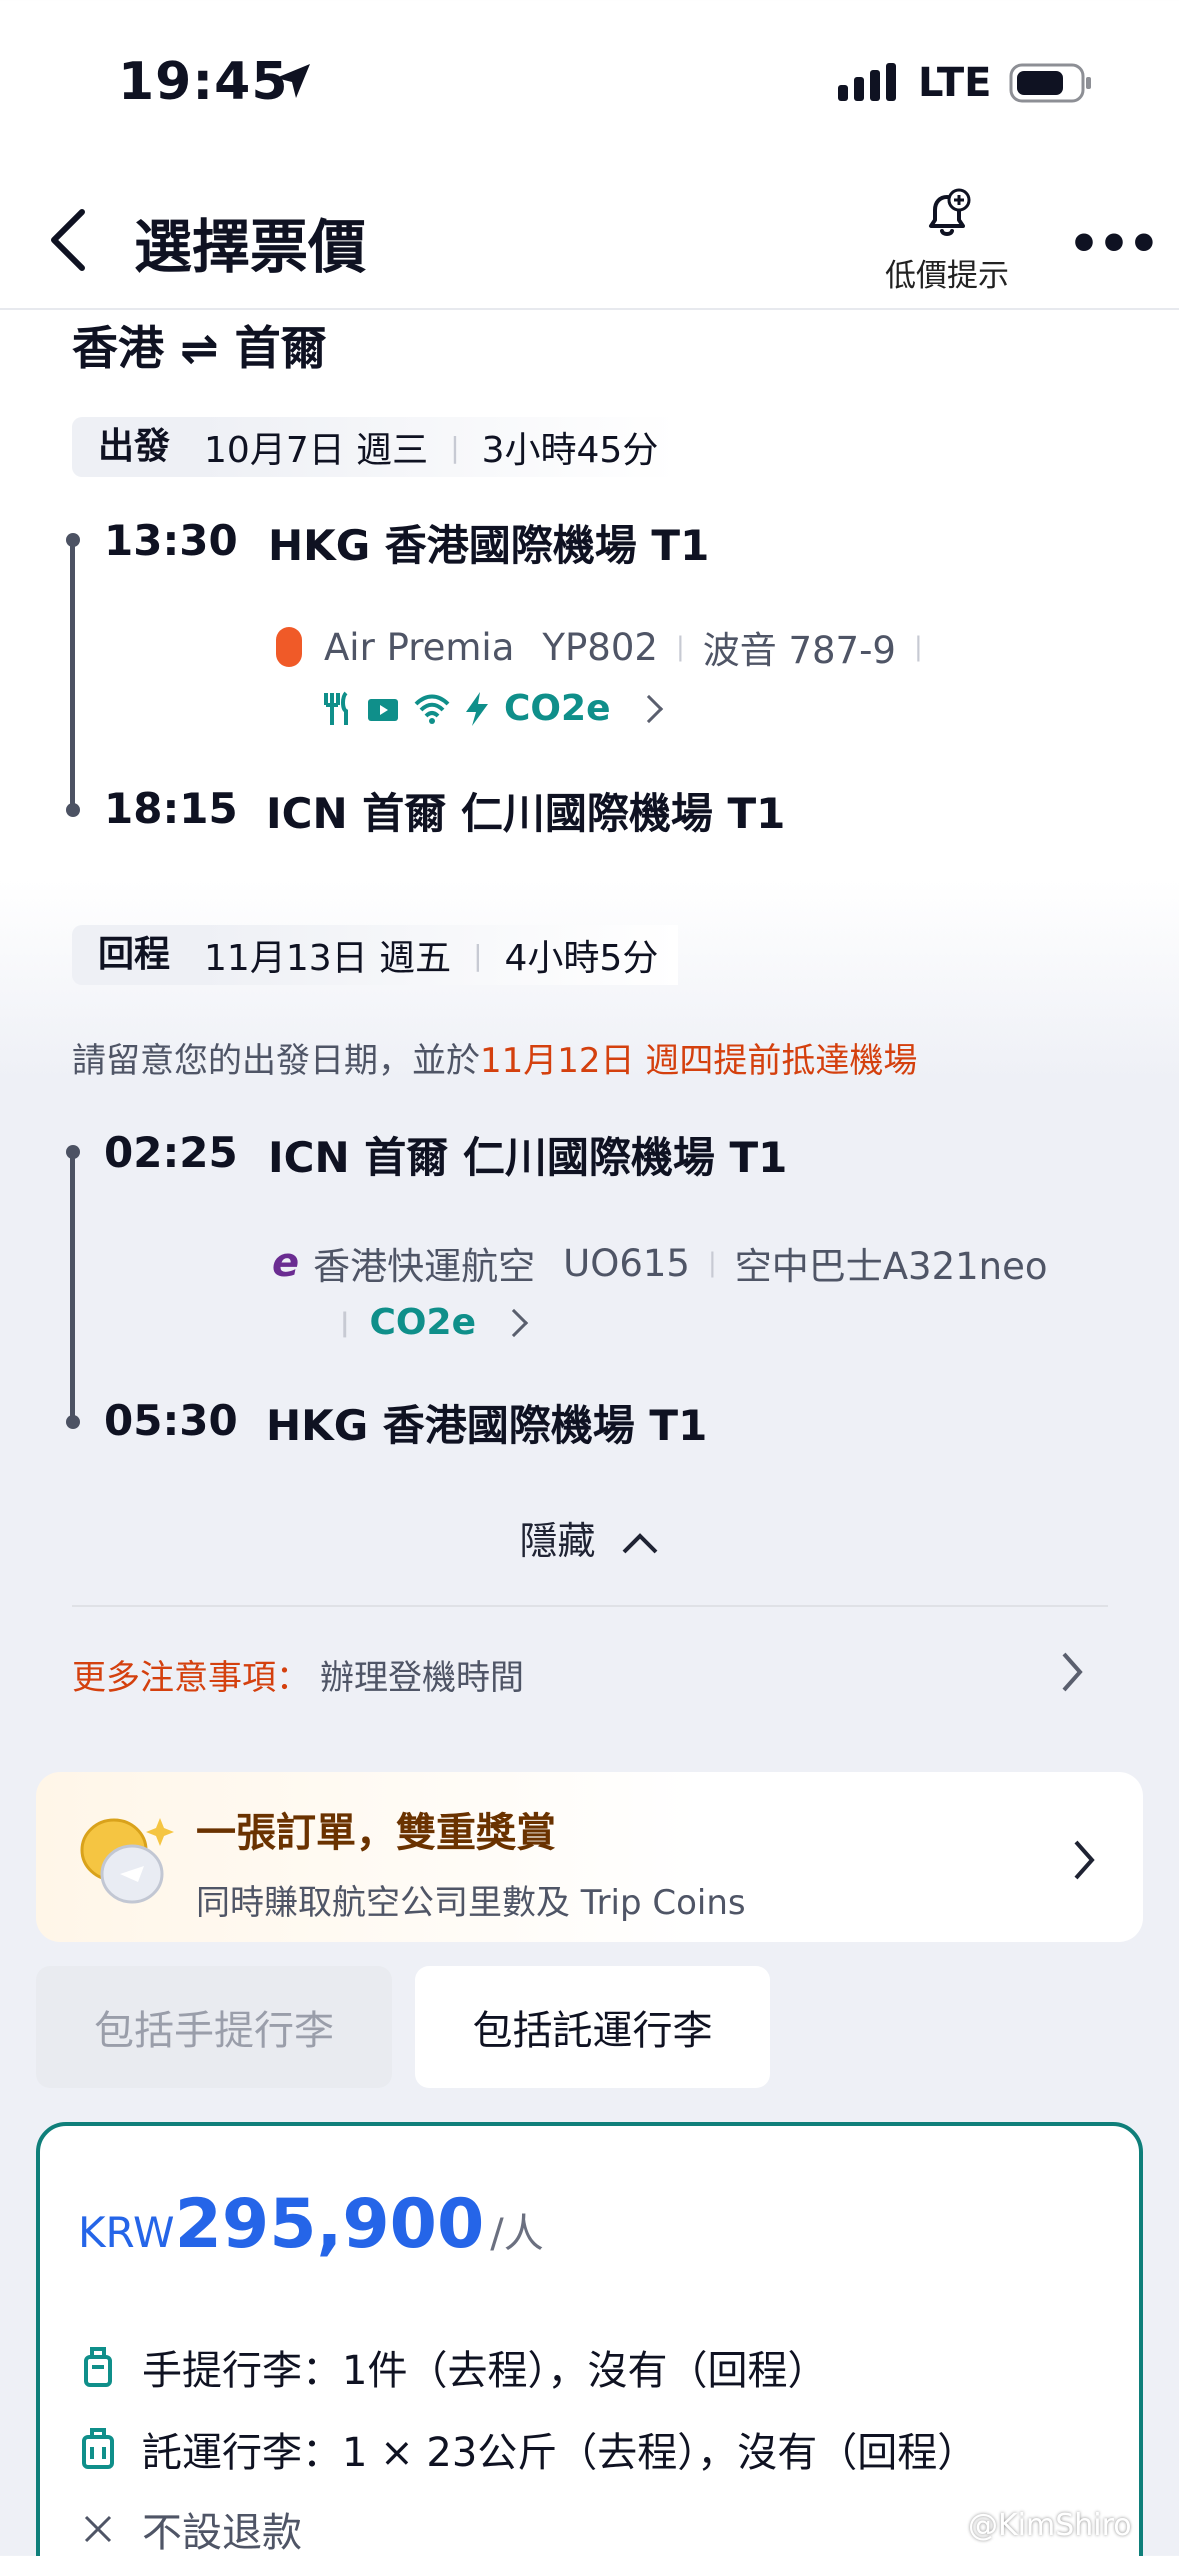 The height and width of the screenshot is (2556, 1179). I want to click on return-header: 回程 11月13日 週五 | 4小時5分, so click(375, 955).